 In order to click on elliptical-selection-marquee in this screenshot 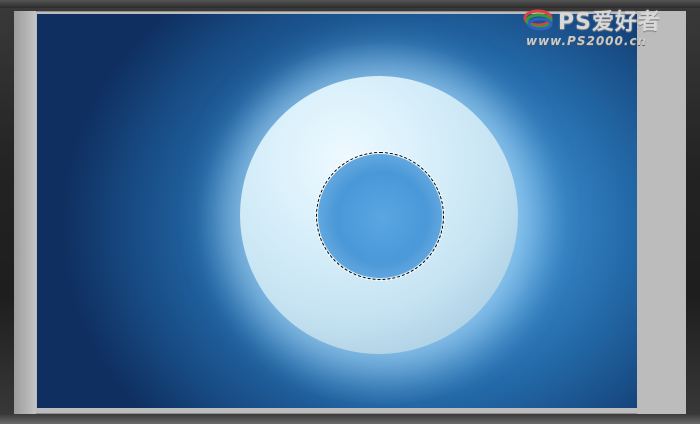, I will do `click(380, 216)`.